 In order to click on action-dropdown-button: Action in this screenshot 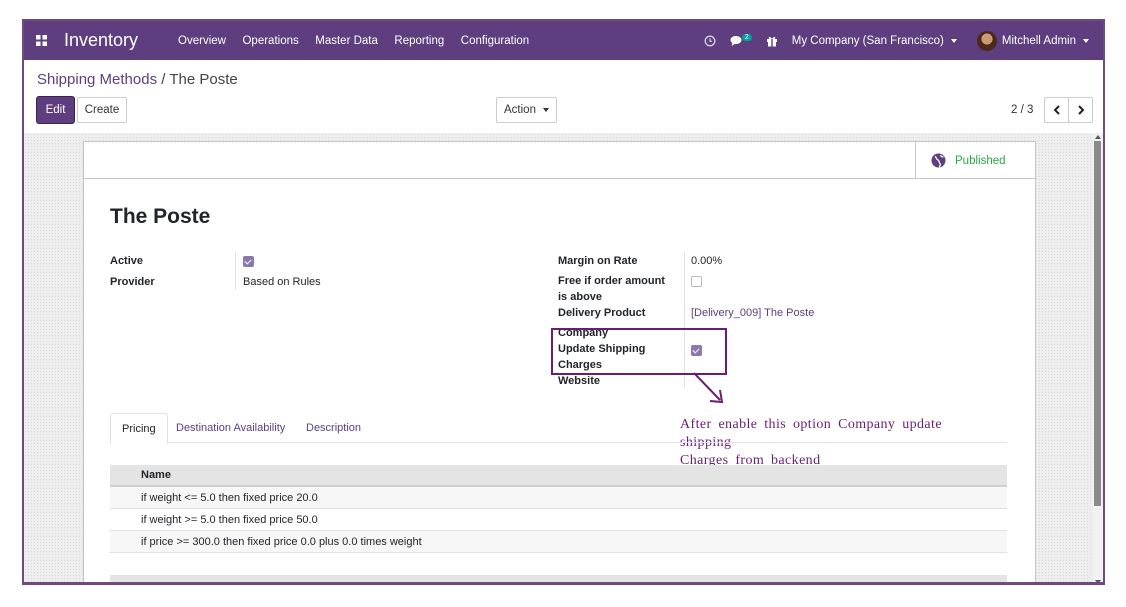, I will do `click(526, 110)`.